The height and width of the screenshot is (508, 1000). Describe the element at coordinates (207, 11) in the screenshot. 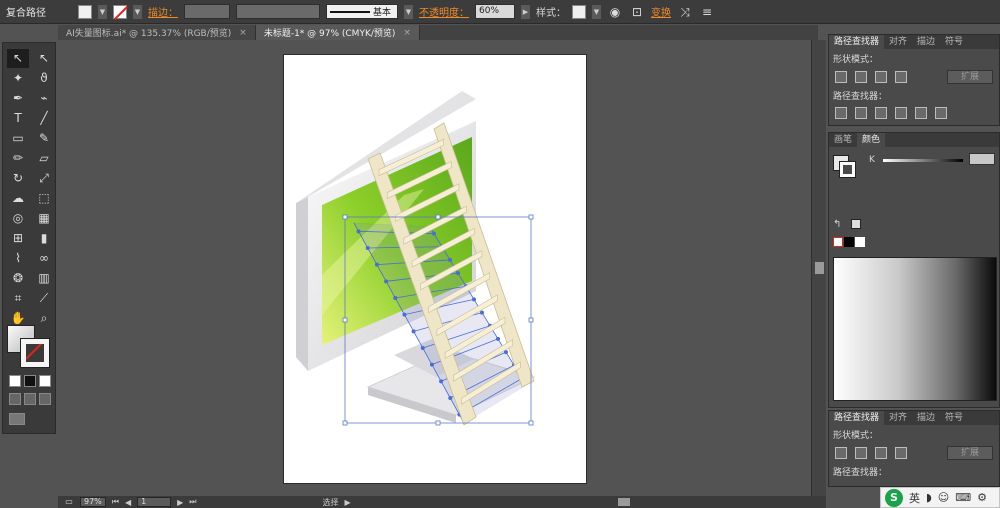

I see `stroke-weight-field` at that location.